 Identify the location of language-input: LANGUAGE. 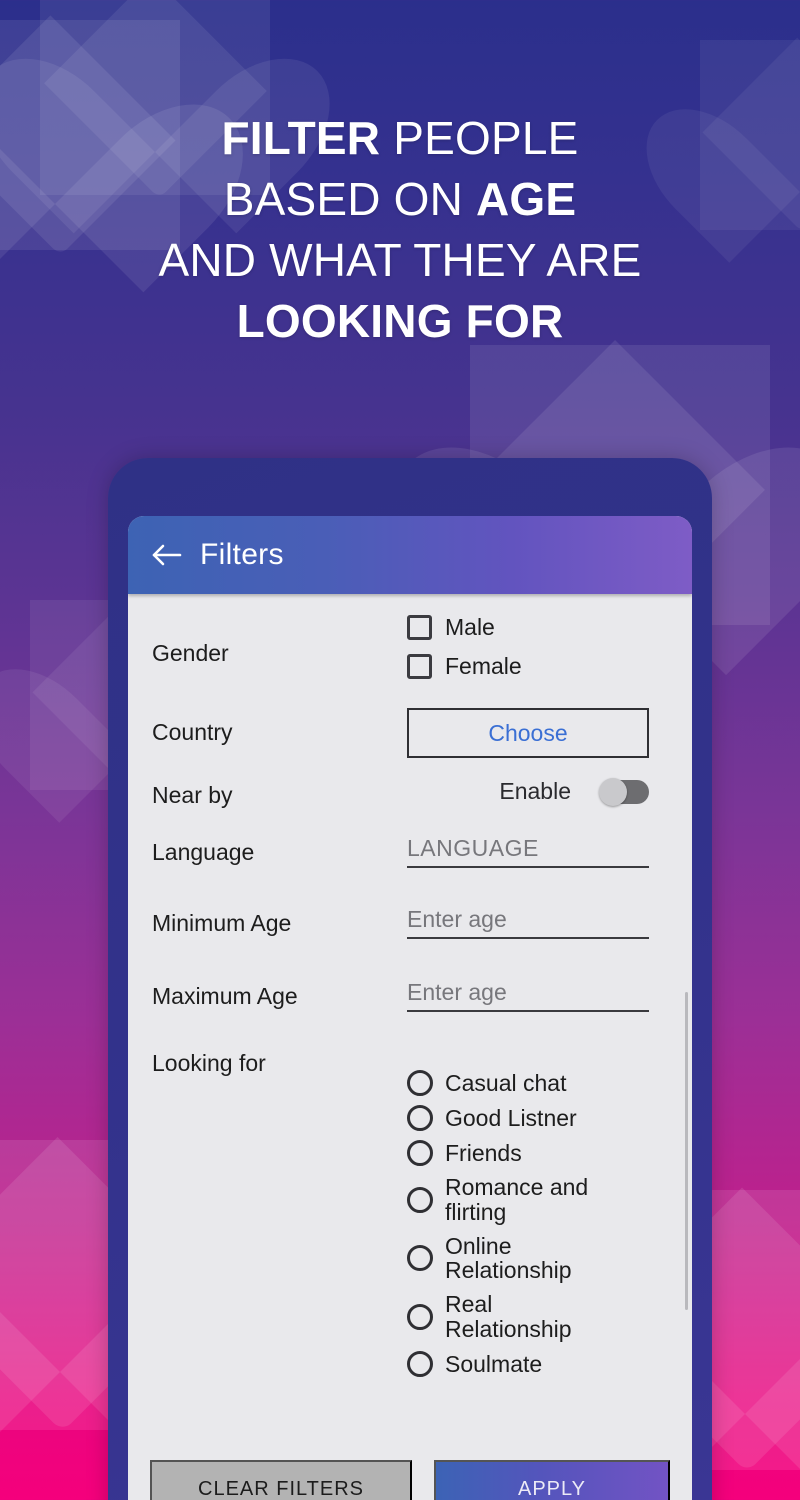
(528, 851).